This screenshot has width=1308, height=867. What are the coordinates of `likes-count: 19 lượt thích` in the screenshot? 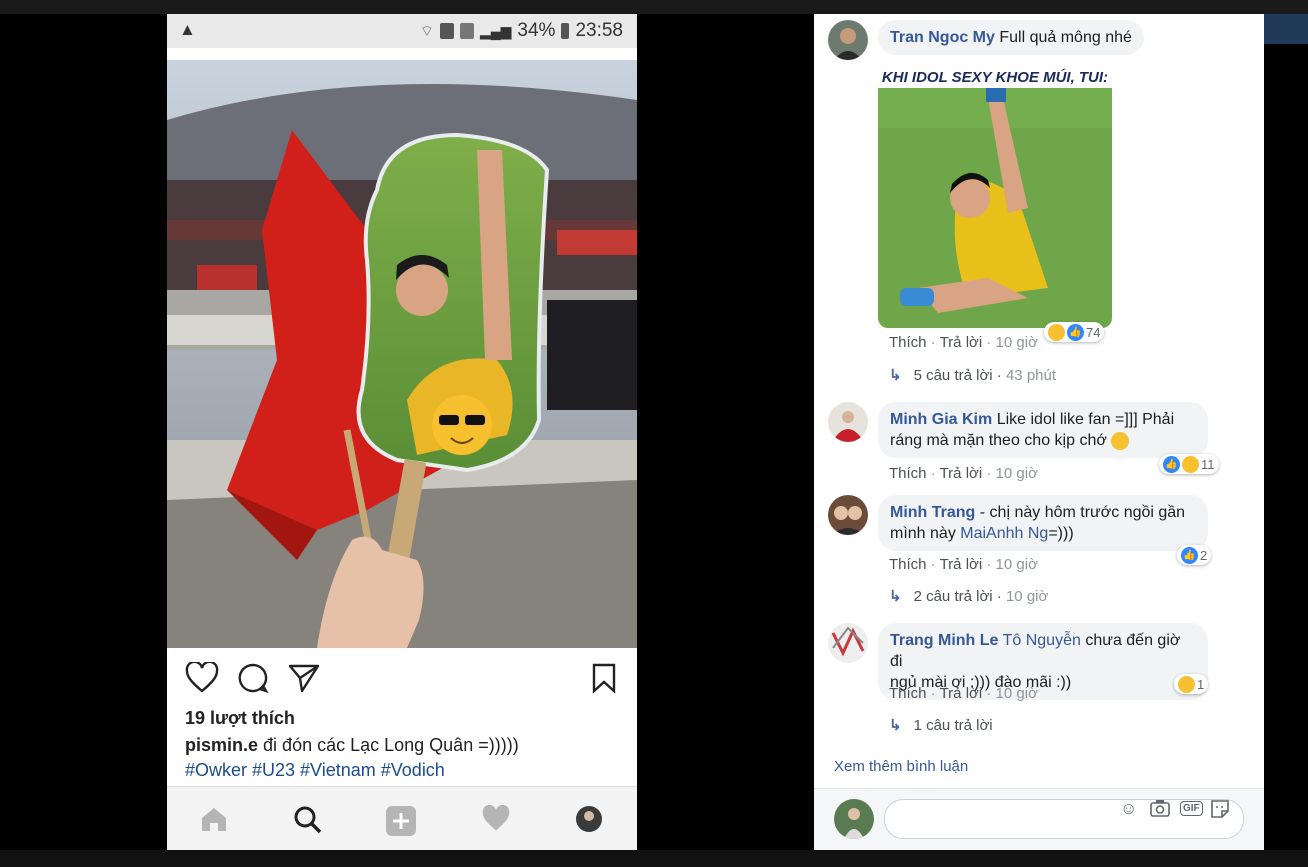 It's located at (240, 718).